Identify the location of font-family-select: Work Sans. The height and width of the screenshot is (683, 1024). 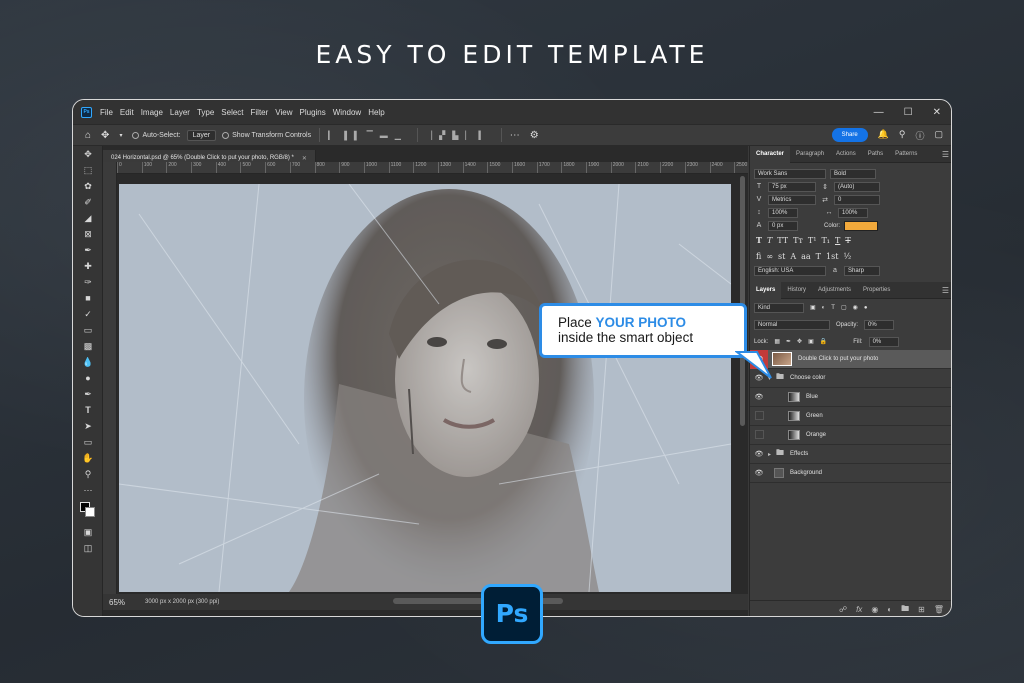
(790, 173).